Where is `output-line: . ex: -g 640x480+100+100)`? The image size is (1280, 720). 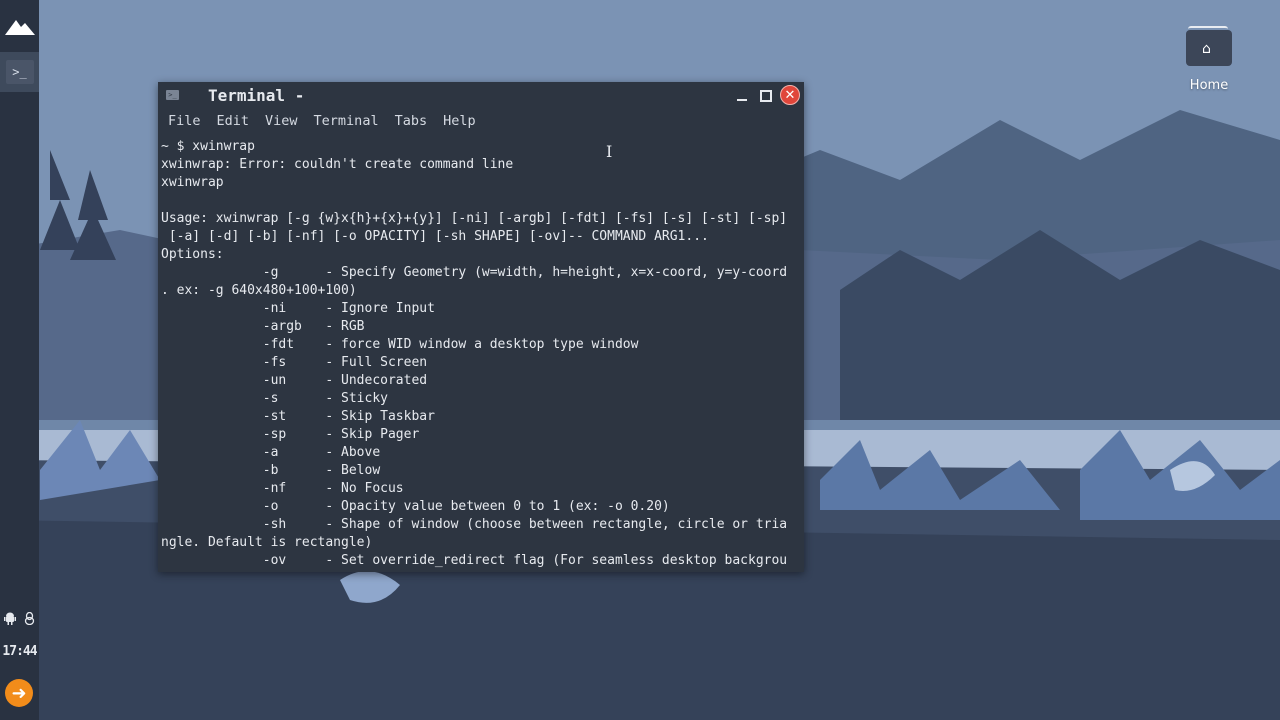
output-line: . ex: -g 640x480+100+100) is located at coordinates (259, 290).